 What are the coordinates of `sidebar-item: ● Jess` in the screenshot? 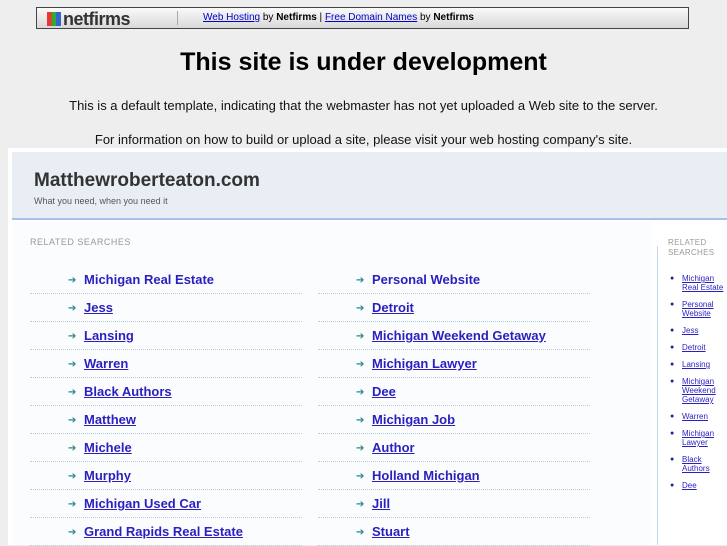 It's located at (697, 330).